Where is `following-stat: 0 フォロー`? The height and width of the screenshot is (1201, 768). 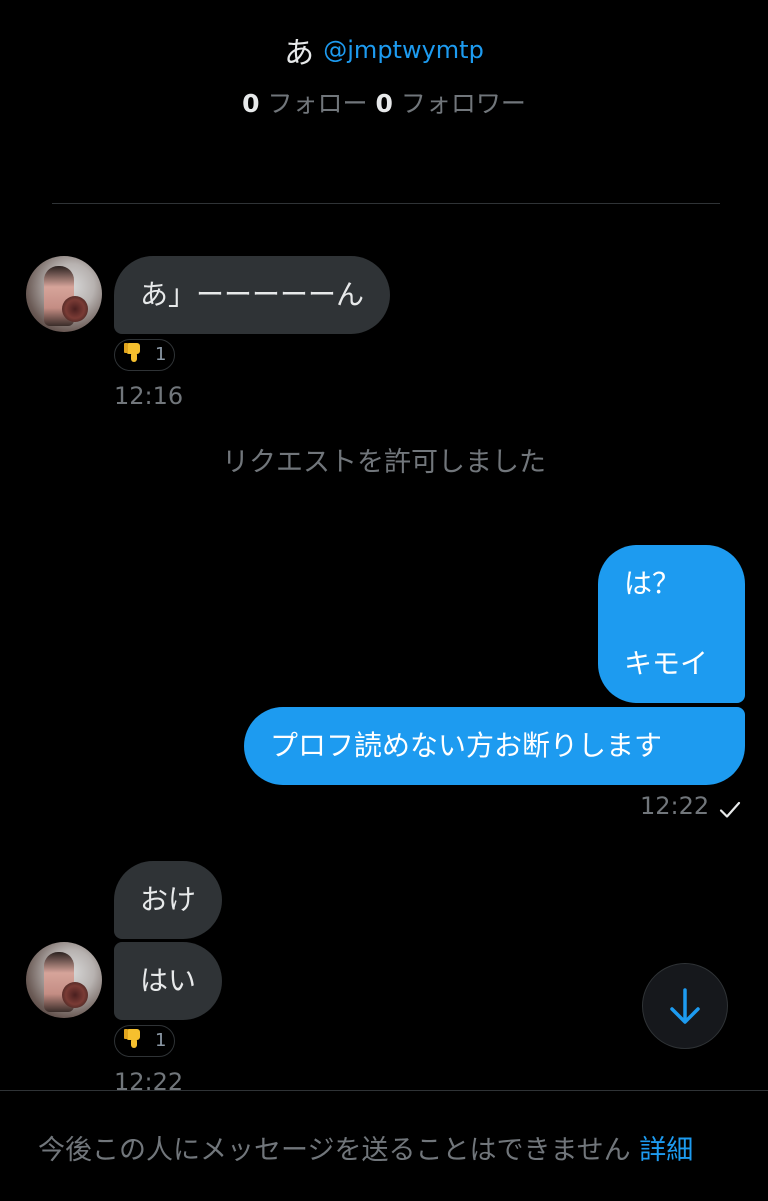 following-stat: 0 フォロー is located at coordinates (304, 103).